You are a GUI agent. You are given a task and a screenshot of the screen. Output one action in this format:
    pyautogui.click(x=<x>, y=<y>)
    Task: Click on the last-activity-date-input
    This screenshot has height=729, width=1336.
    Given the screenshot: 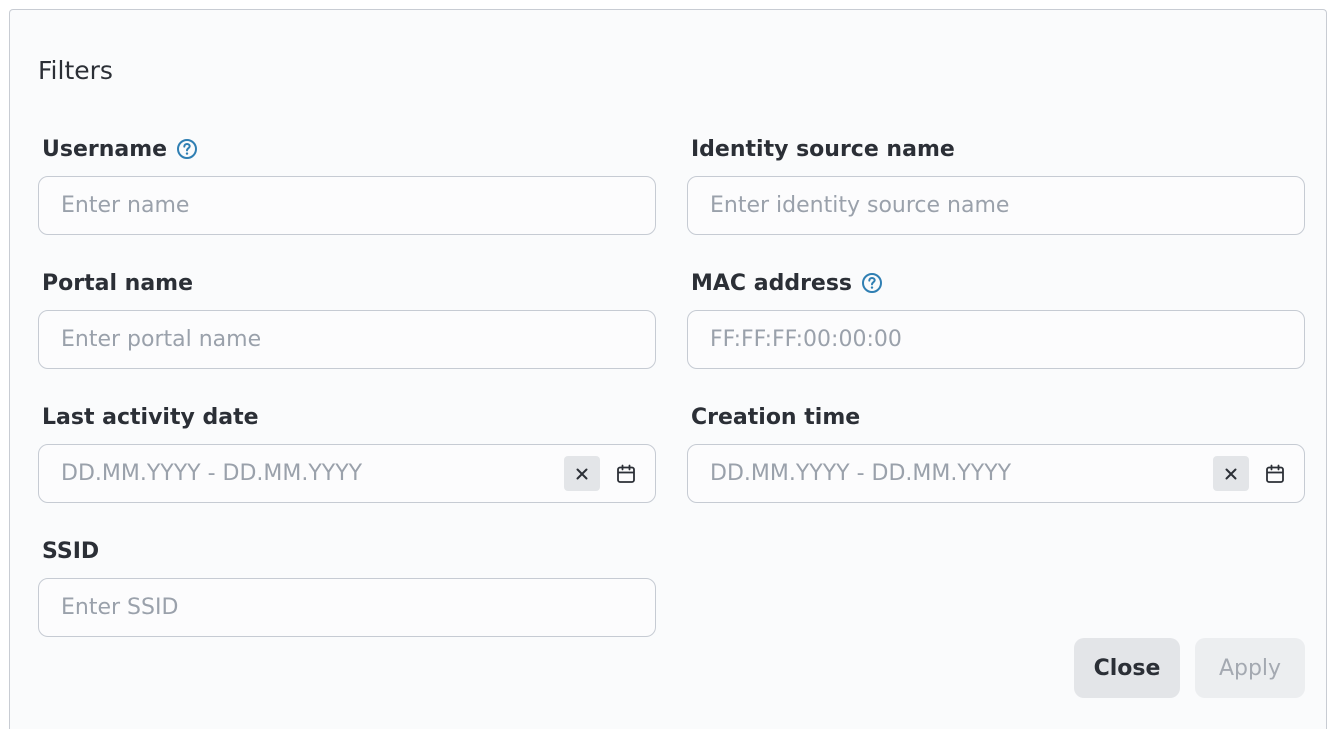 What is the action you would take?
    pyautogui.click(x=347, y=473)
    